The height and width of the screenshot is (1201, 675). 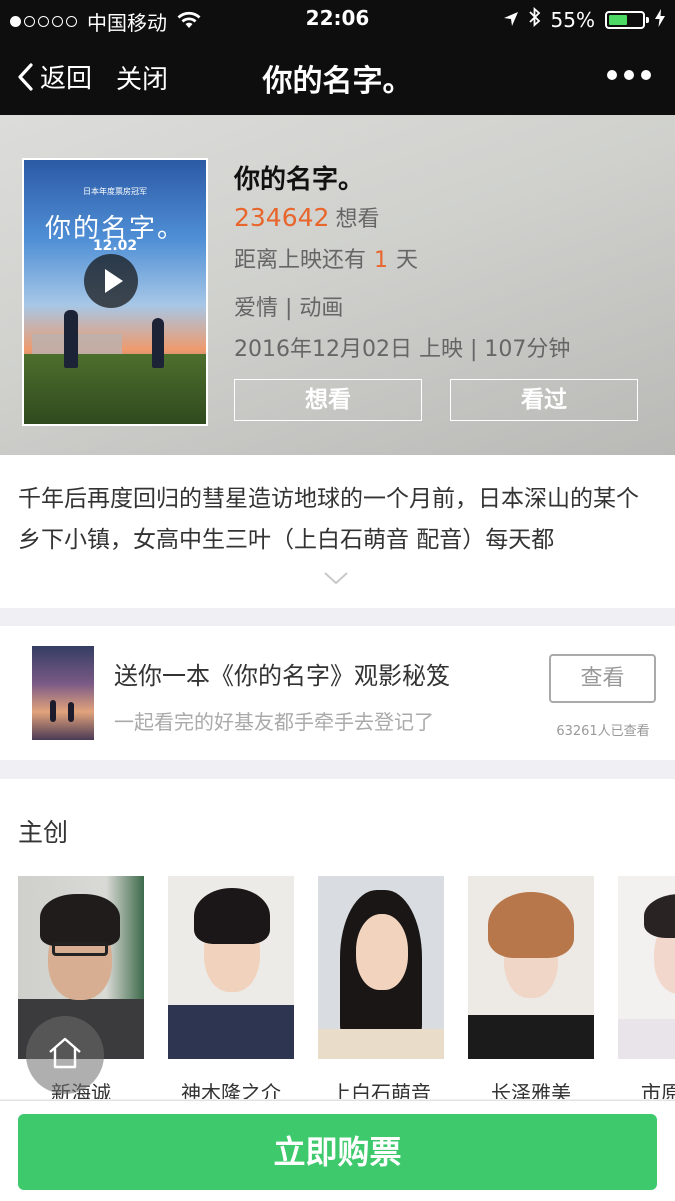 What do you see at coordinates (658, 1090) in the screenshot?
I see `cast-name: 市原悦子` at bounding box center [658, 1090].